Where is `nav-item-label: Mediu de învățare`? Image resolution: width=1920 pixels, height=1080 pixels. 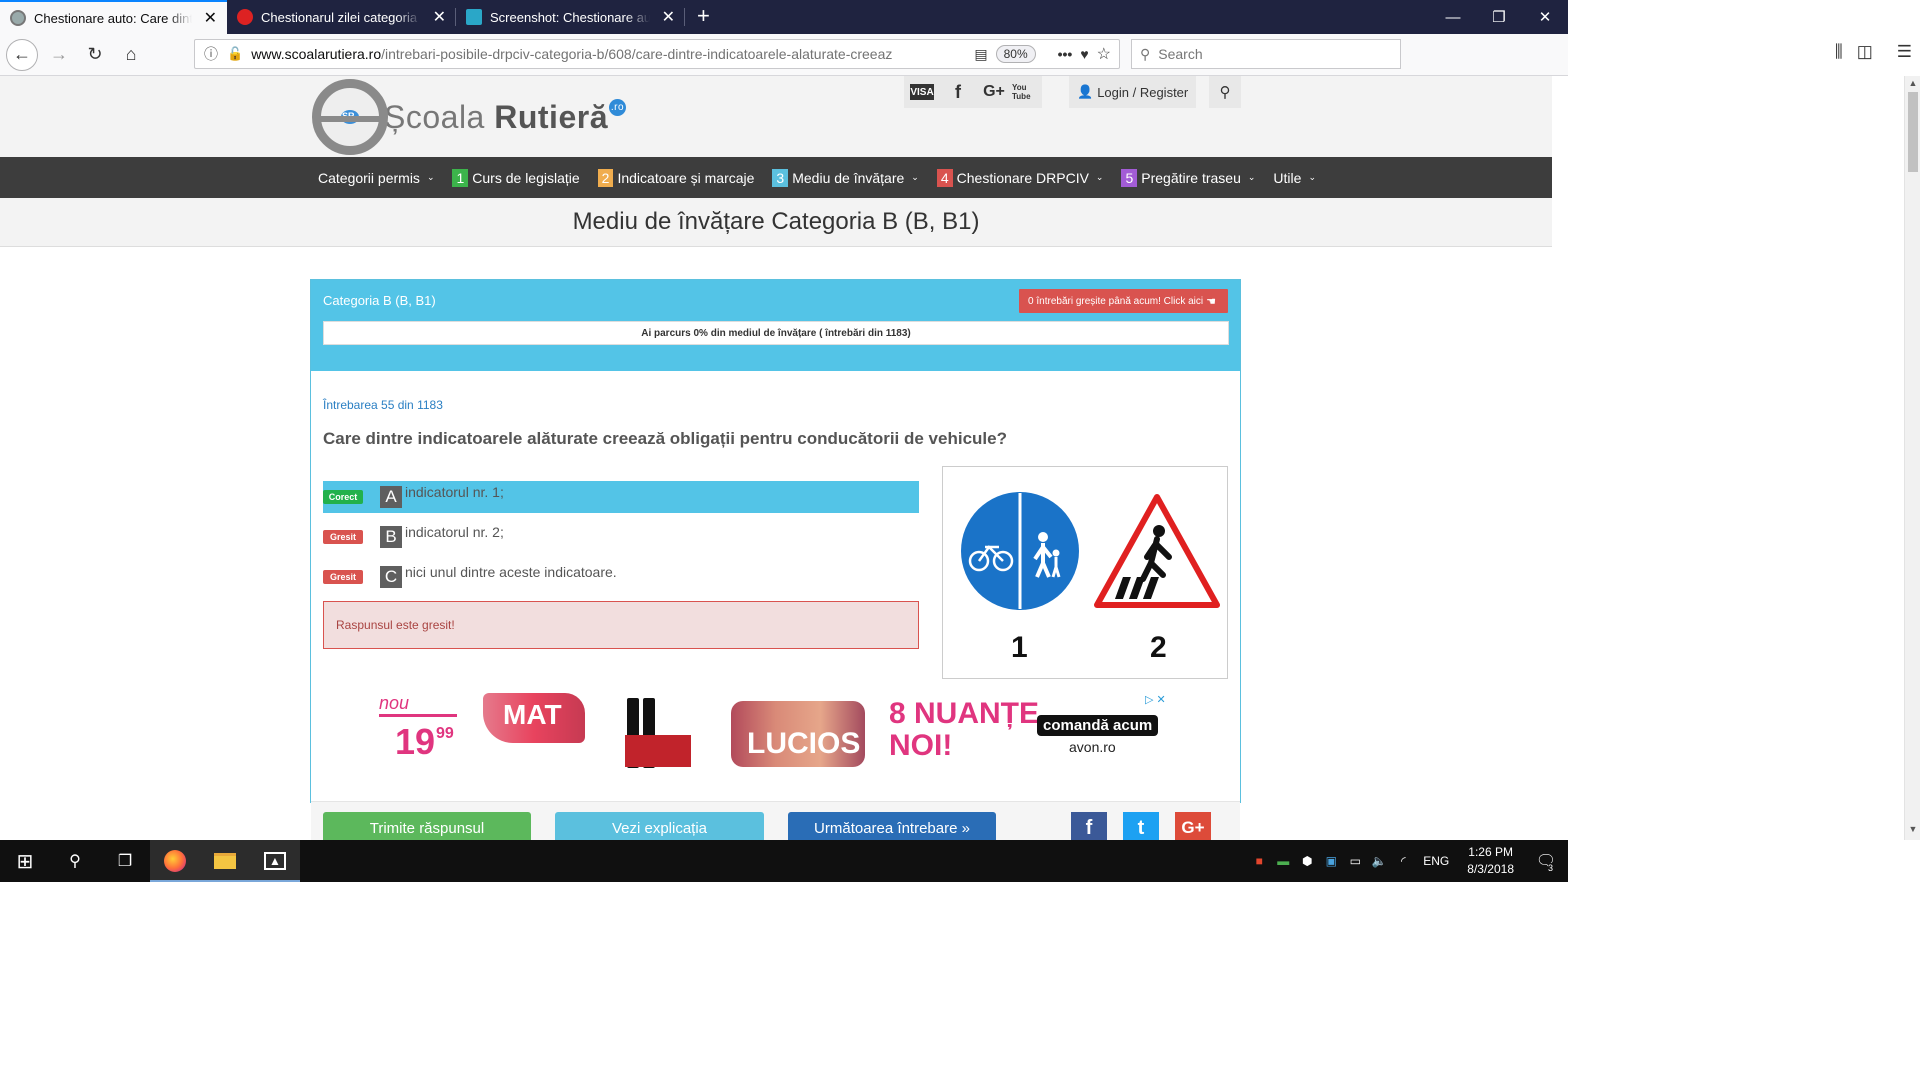
nav-item-label: Mediu de învățare is located at coordinates (848, 177).